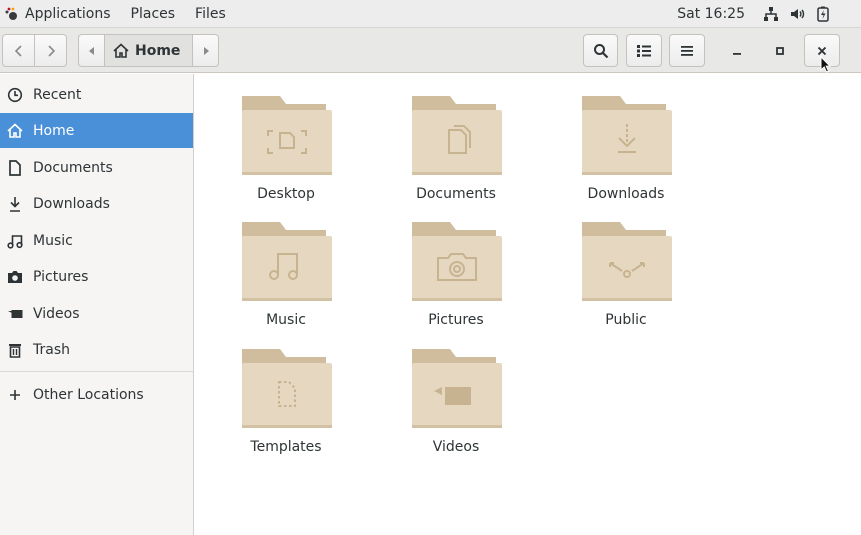  I want to click on search-button, so click(600, 50).